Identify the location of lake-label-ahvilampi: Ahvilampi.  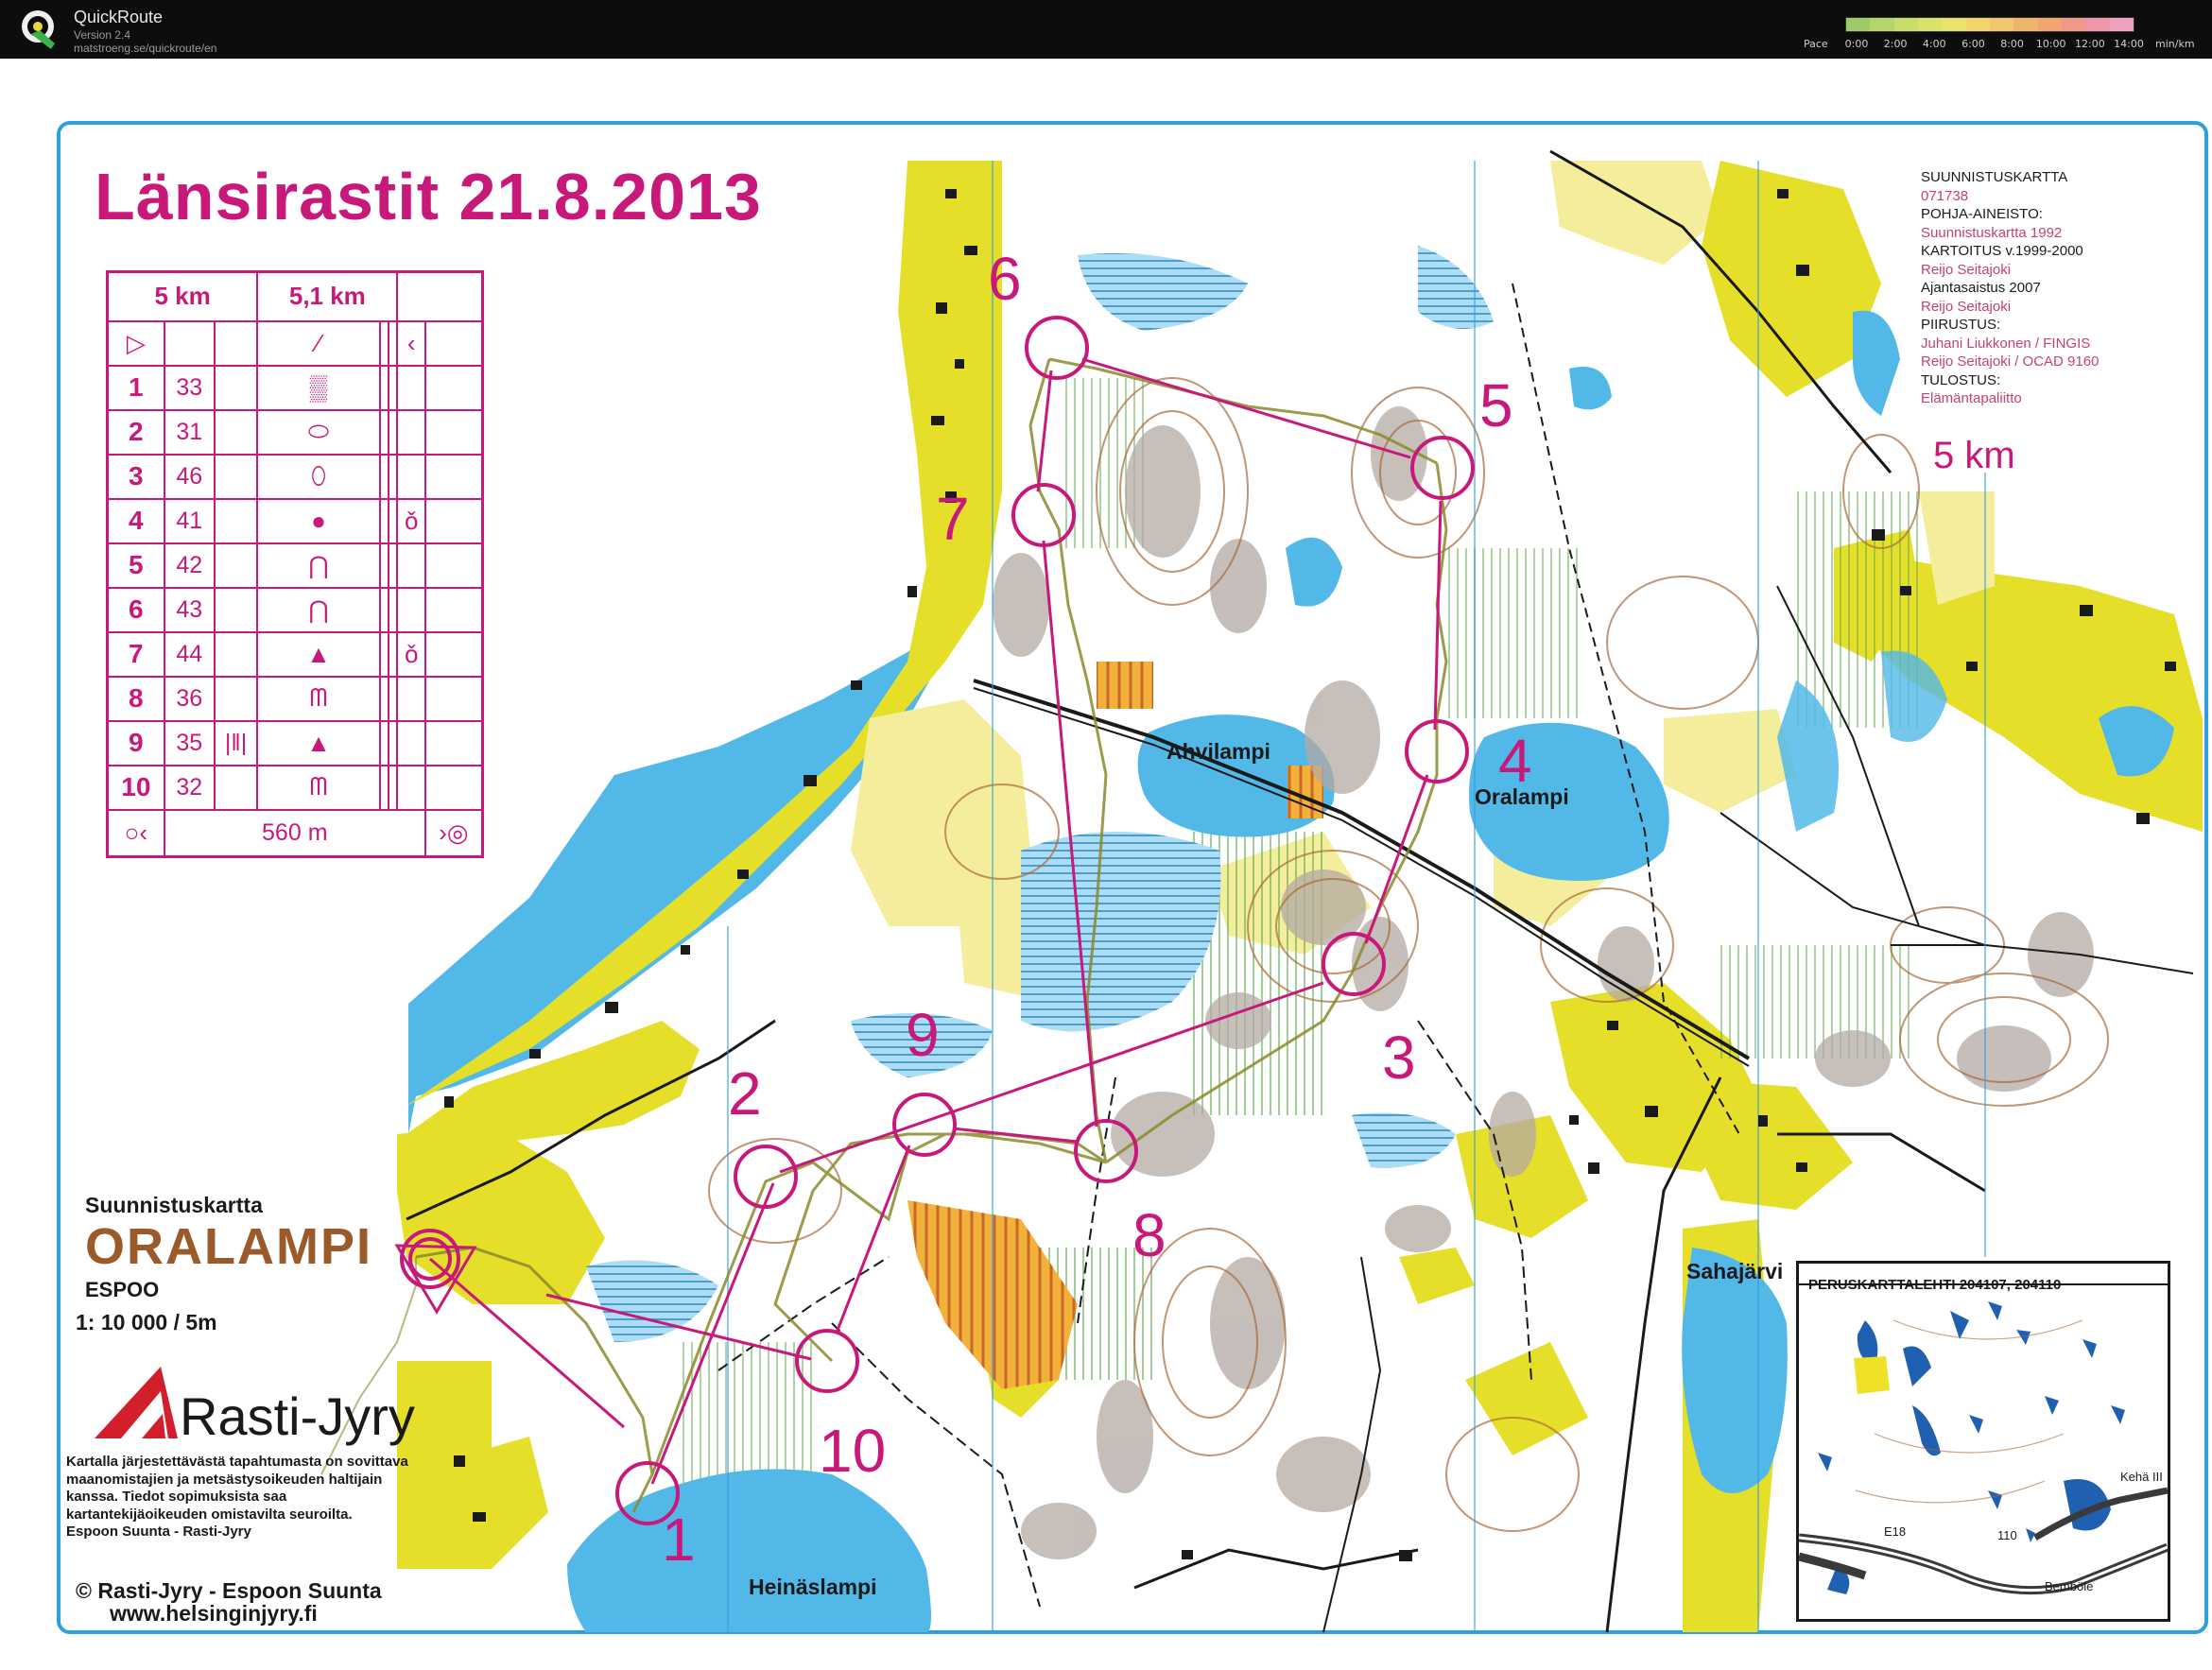
(1218, 752).